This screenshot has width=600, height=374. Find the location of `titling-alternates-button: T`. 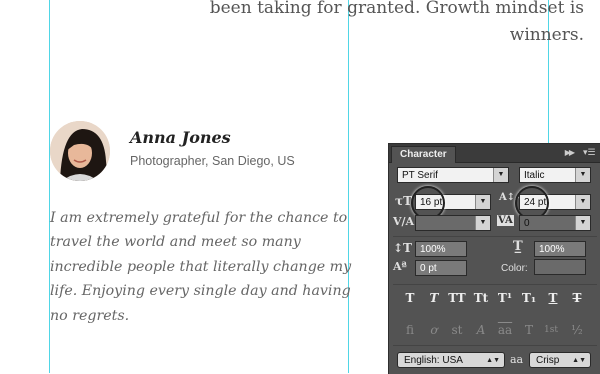

titling-alternates-button: T is located at coordinates (529, 330).